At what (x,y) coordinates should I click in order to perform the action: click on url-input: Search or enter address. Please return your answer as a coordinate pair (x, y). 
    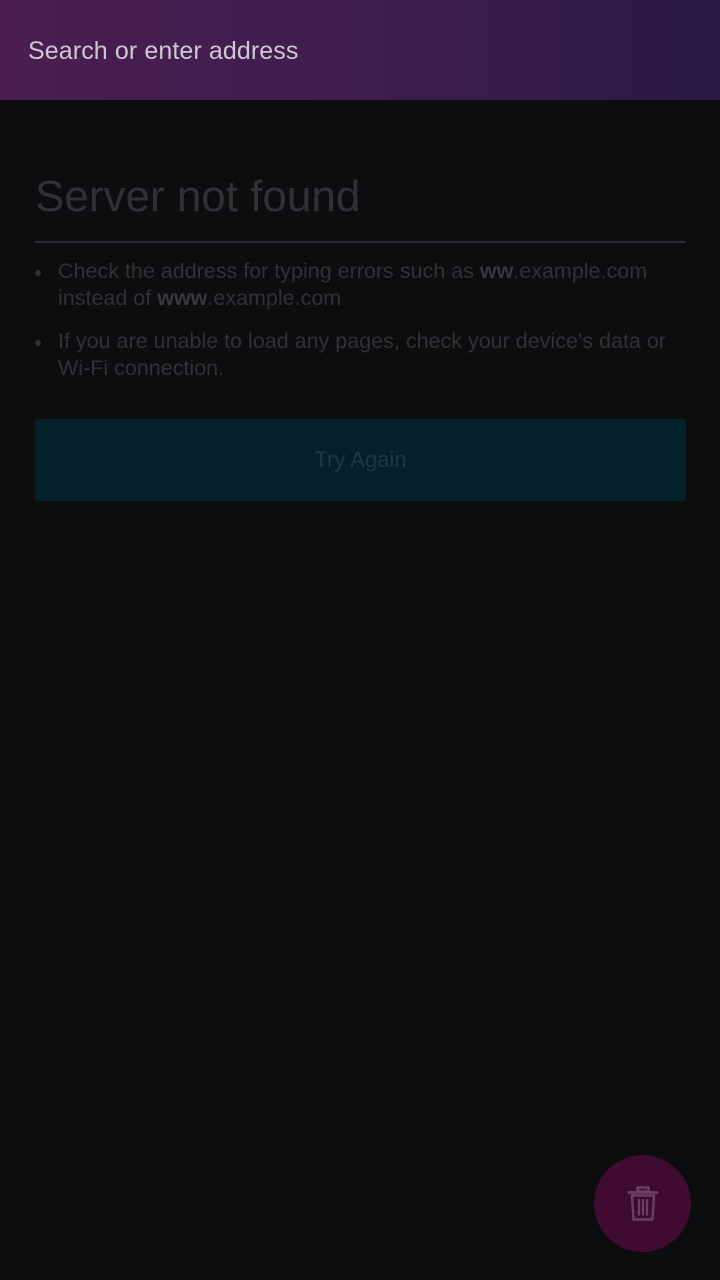
    Looking at the image, I should click on (358, 51).